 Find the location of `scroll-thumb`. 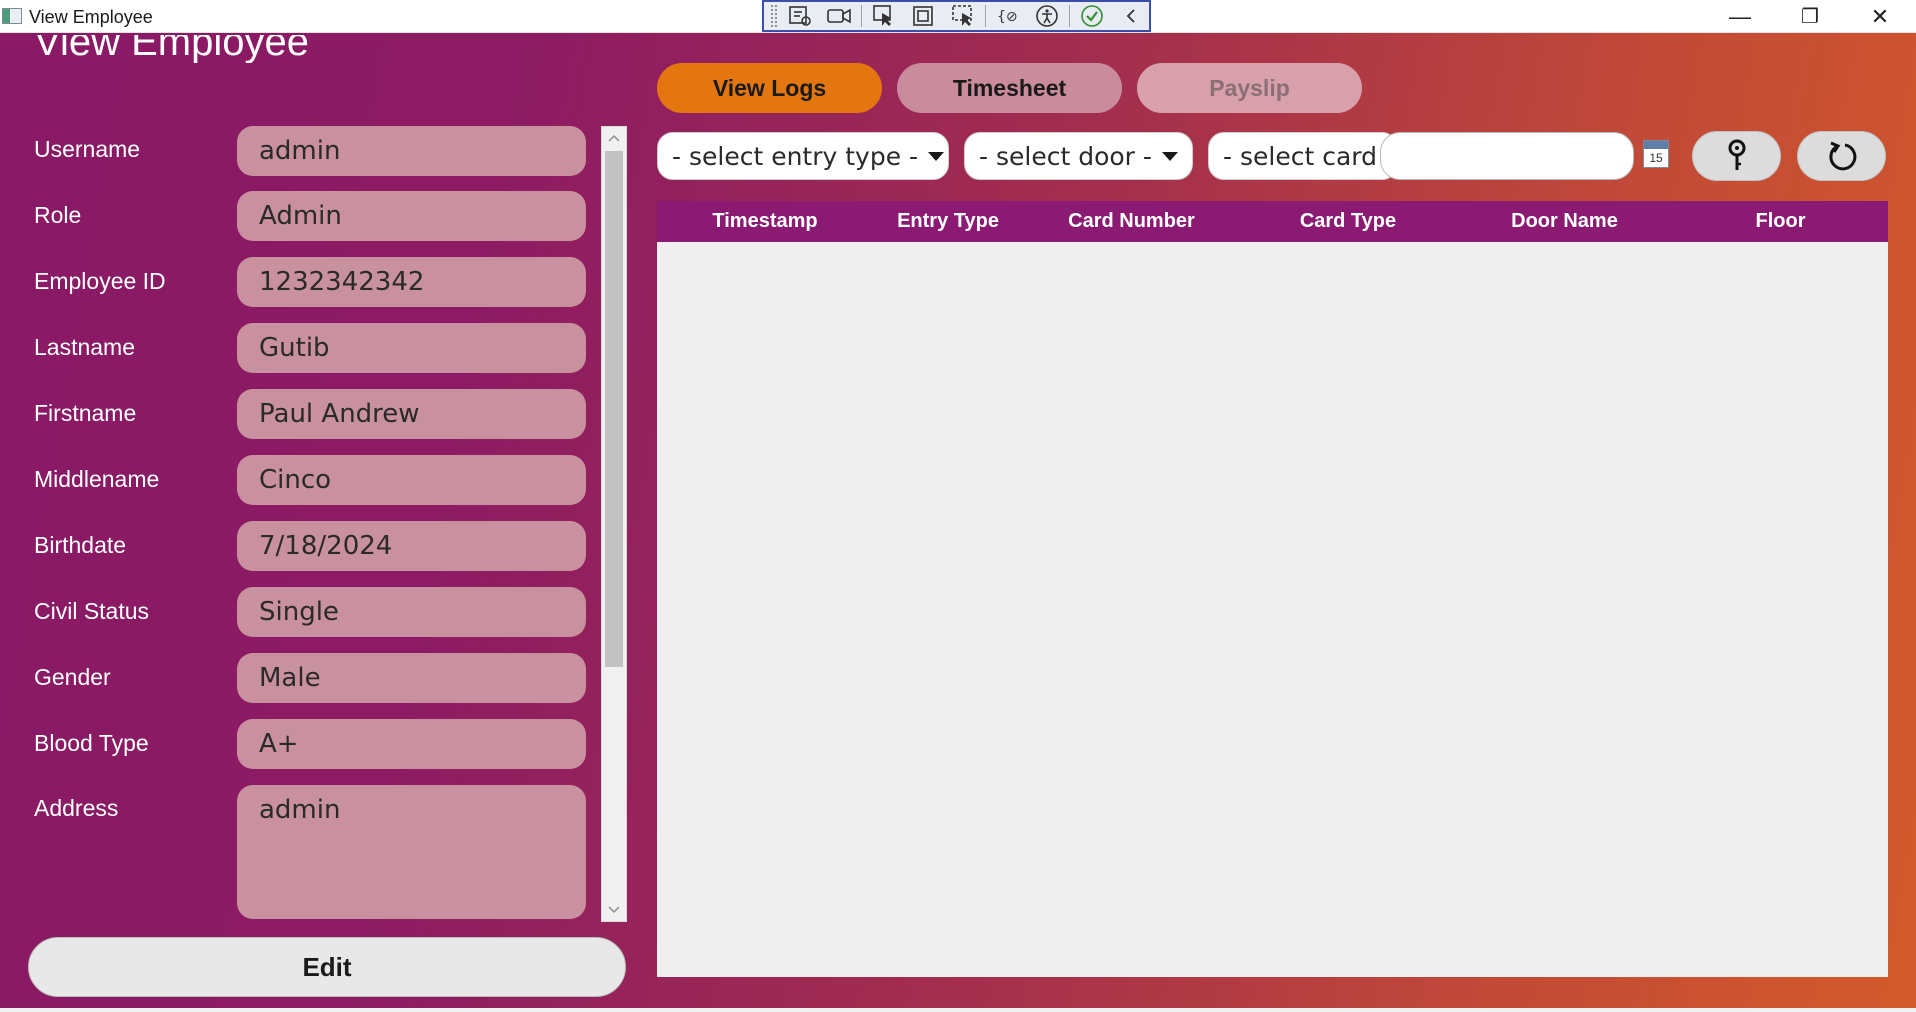

scroll-thumb is located at coordinates (614, 409).